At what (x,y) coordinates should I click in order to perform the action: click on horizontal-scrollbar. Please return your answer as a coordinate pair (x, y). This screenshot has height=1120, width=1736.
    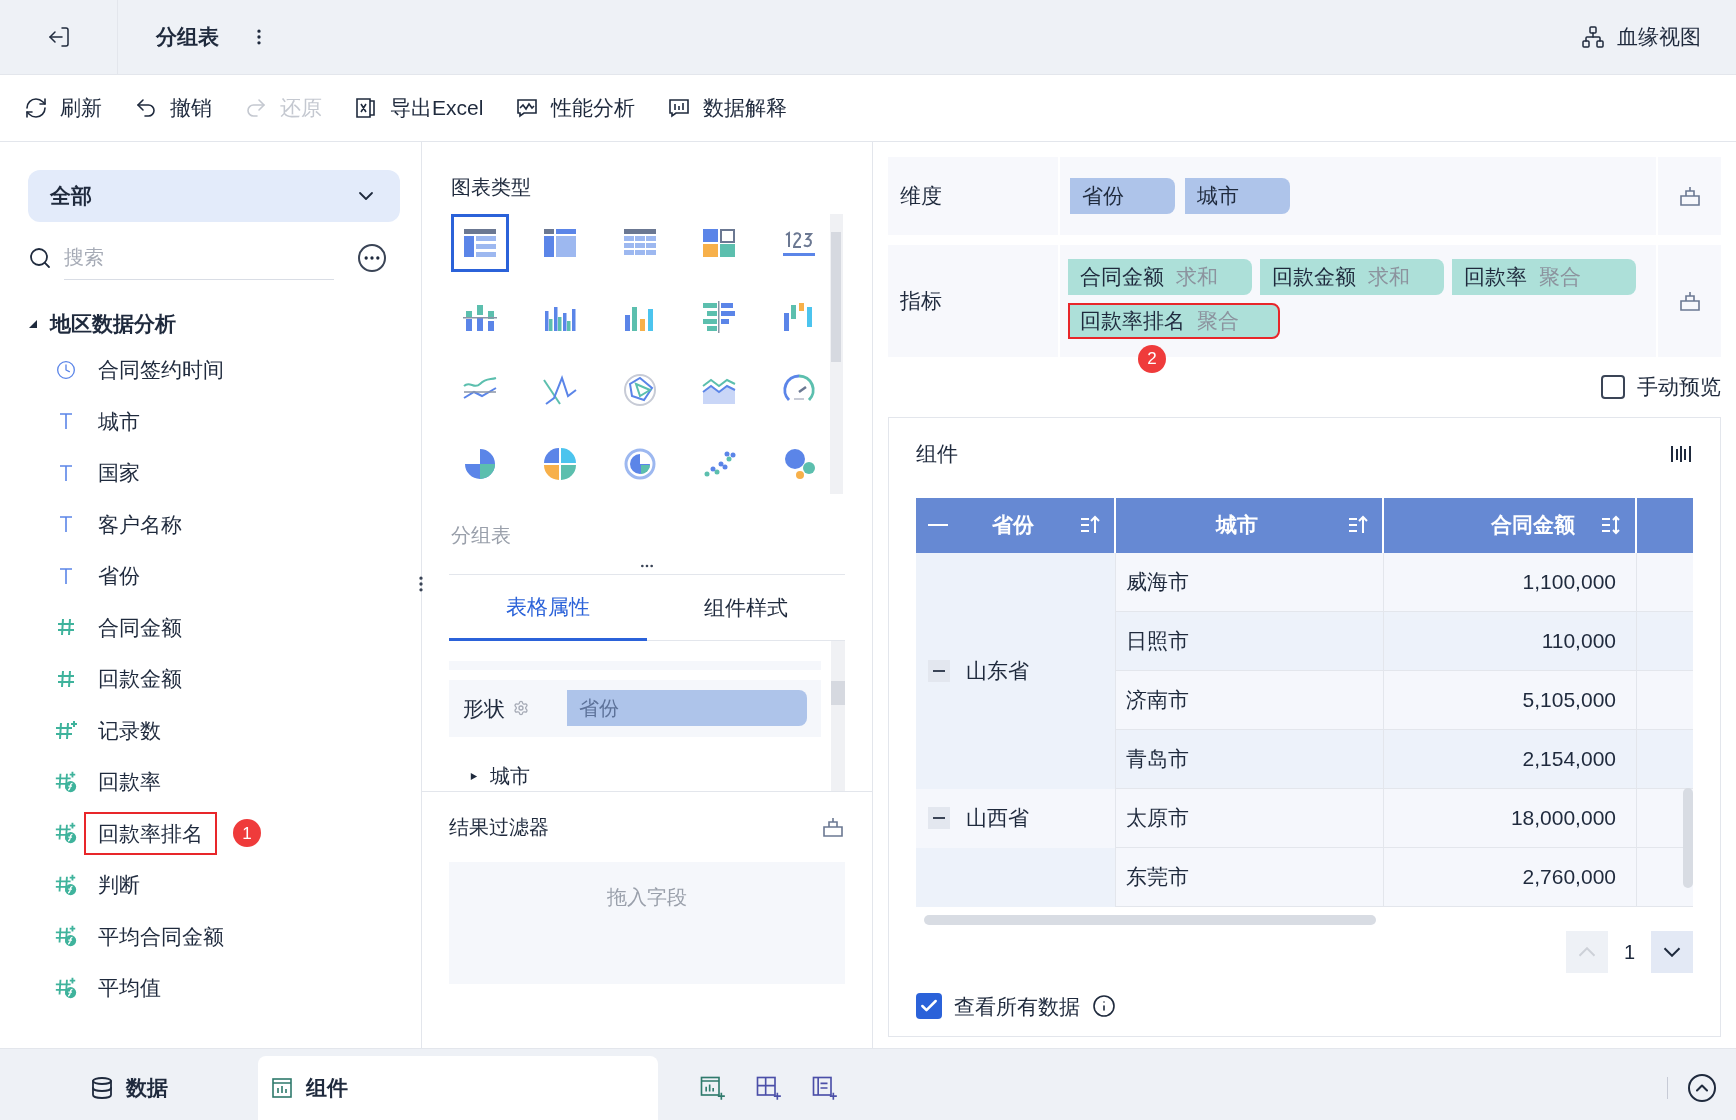
    Looking at the image, I should click on (1150, 919).